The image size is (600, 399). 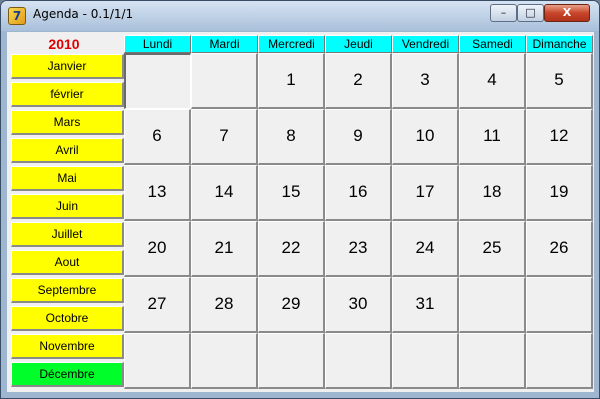 I want to click on day-cell: 11, so click(x=492, y=137).